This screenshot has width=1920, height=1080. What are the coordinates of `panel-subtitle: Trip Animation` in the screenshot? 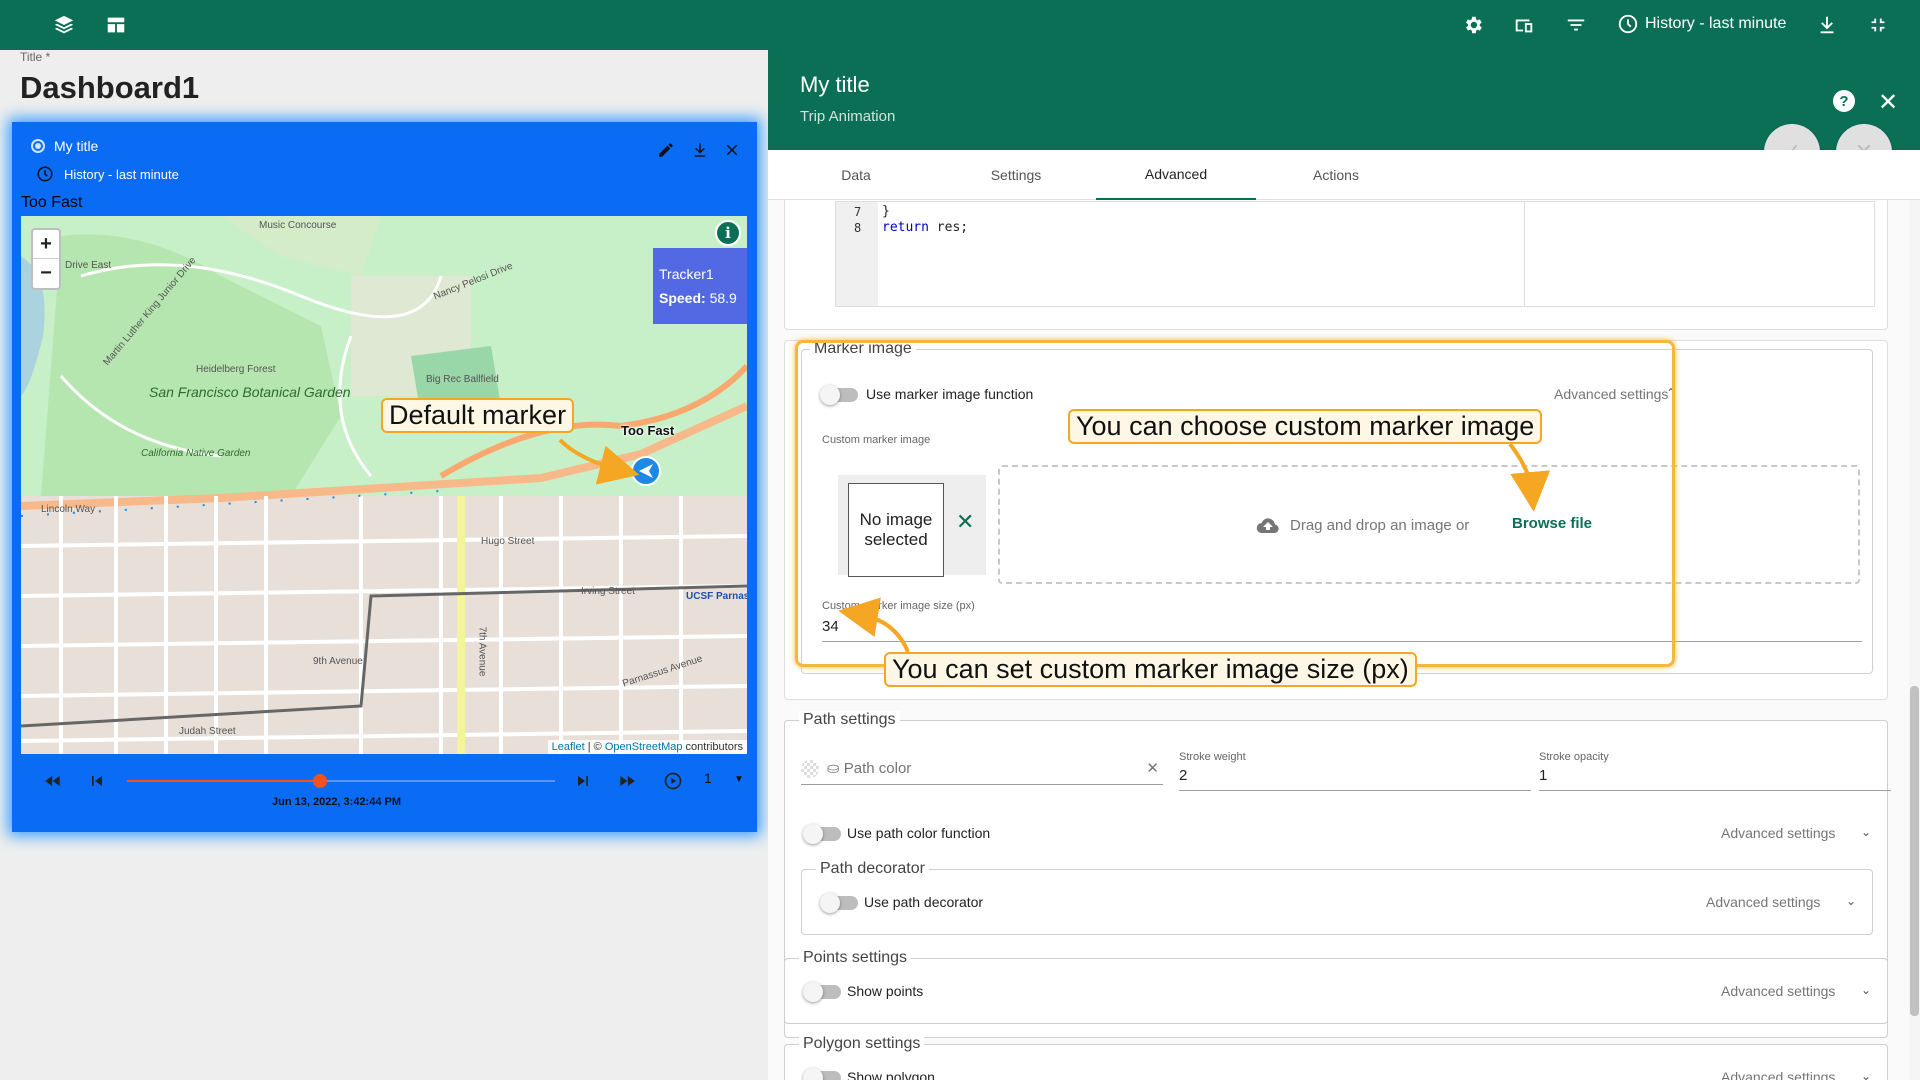 It's located at (848, 116).